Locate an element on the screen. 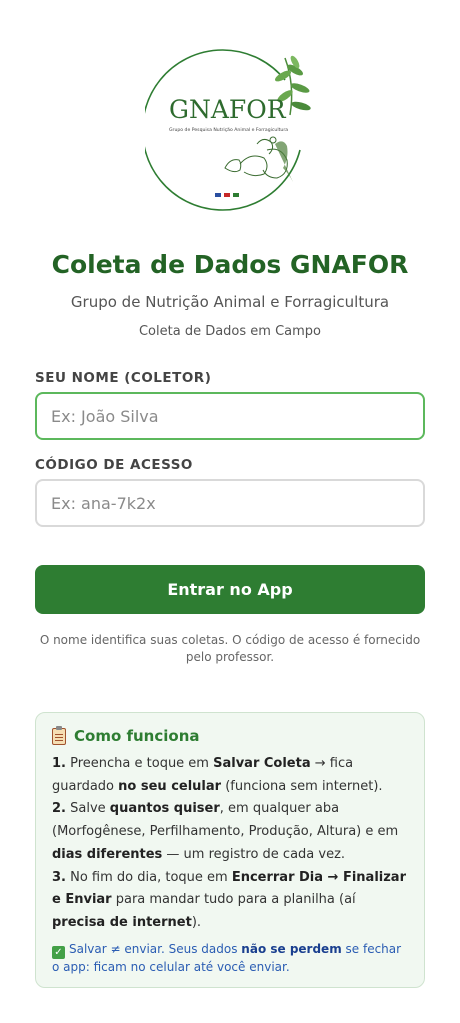  name-label: SEU NOME (COLETOR) is located at coordinates (123, 378).